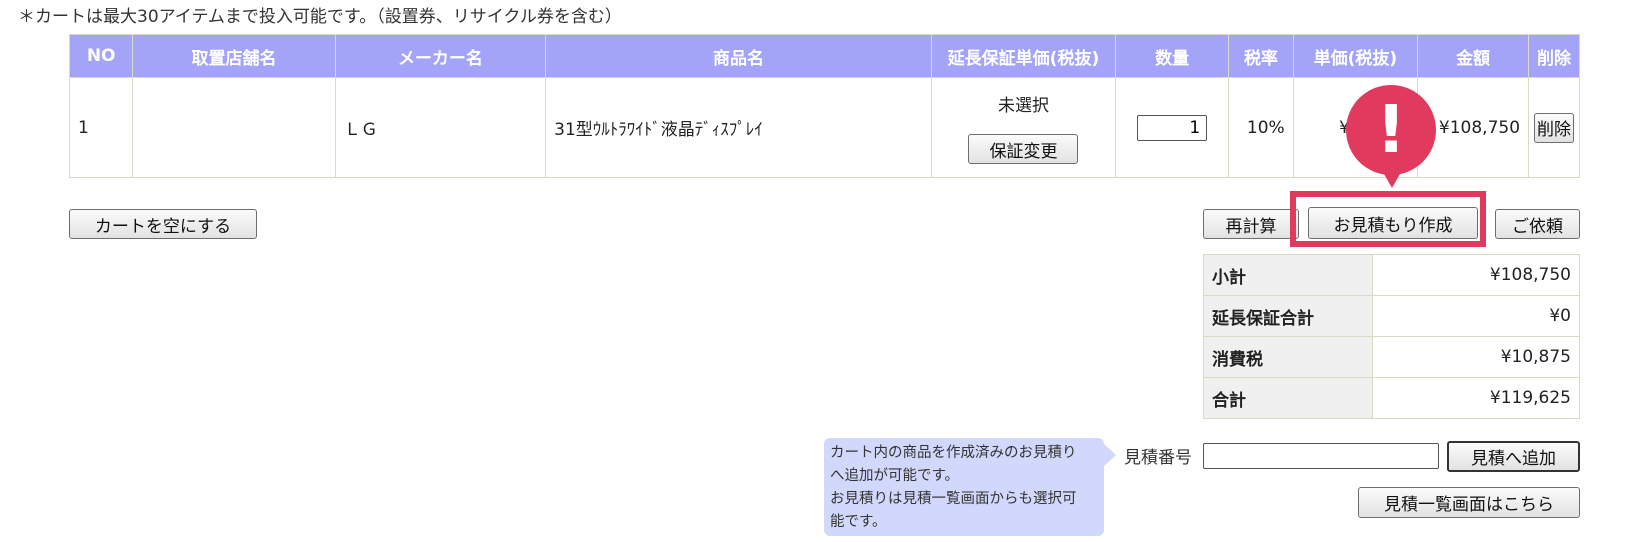  Describe the element at coordinates (1288, 316) in the screenshot. I see `warranty-total-label: 延長保証合計` at that location.